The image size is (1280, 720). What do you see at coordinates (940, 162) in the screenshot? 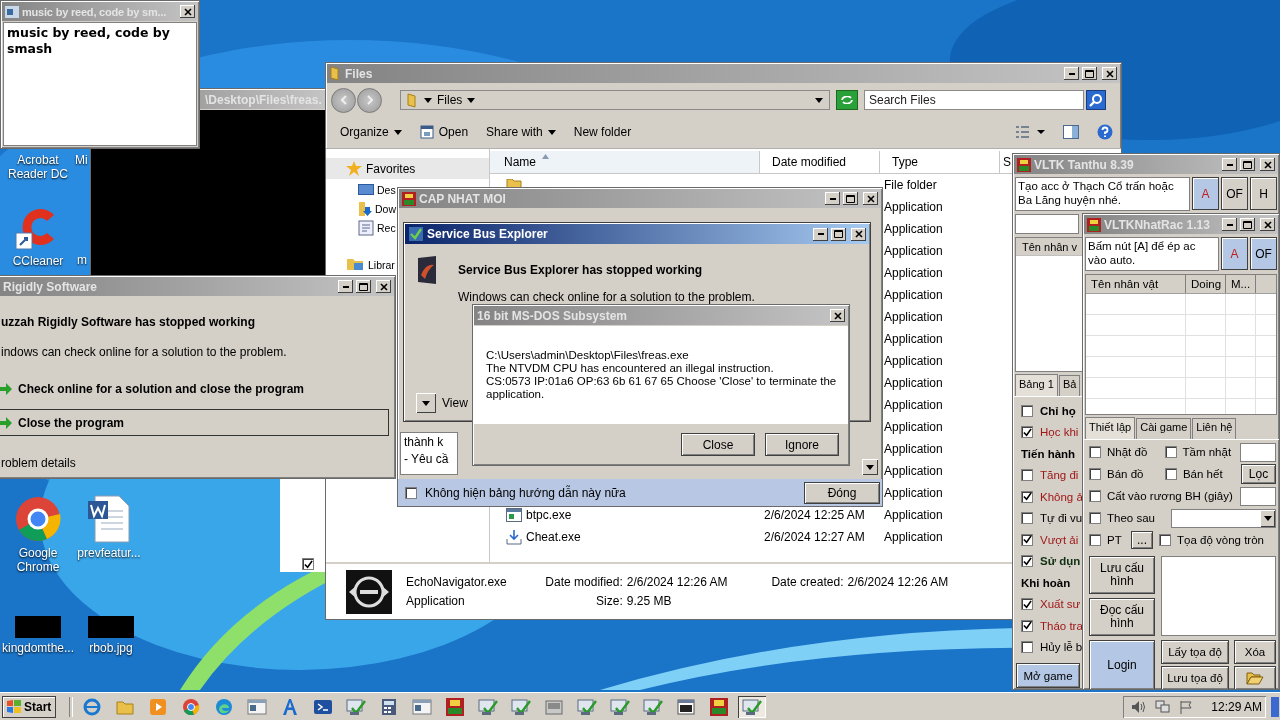
I see `column-header: Type` at bounding box center [940, 162].